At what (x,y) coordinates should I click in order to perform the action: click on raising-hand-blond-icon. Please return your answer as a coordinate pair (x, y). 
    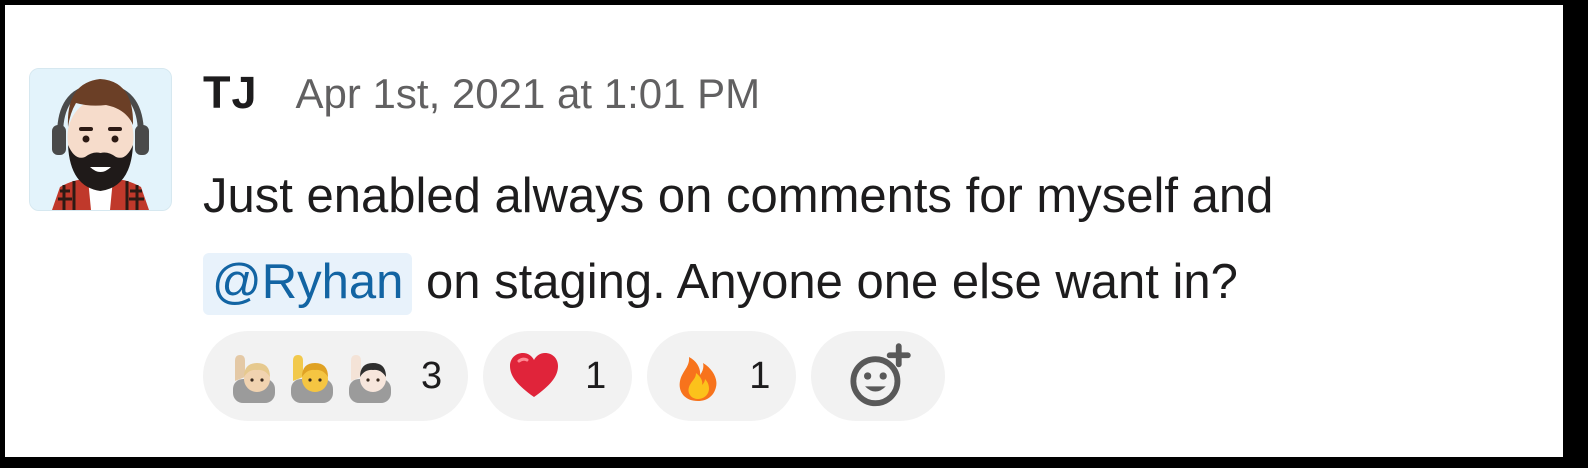
    Looking at the image, I should click on (254, 379).